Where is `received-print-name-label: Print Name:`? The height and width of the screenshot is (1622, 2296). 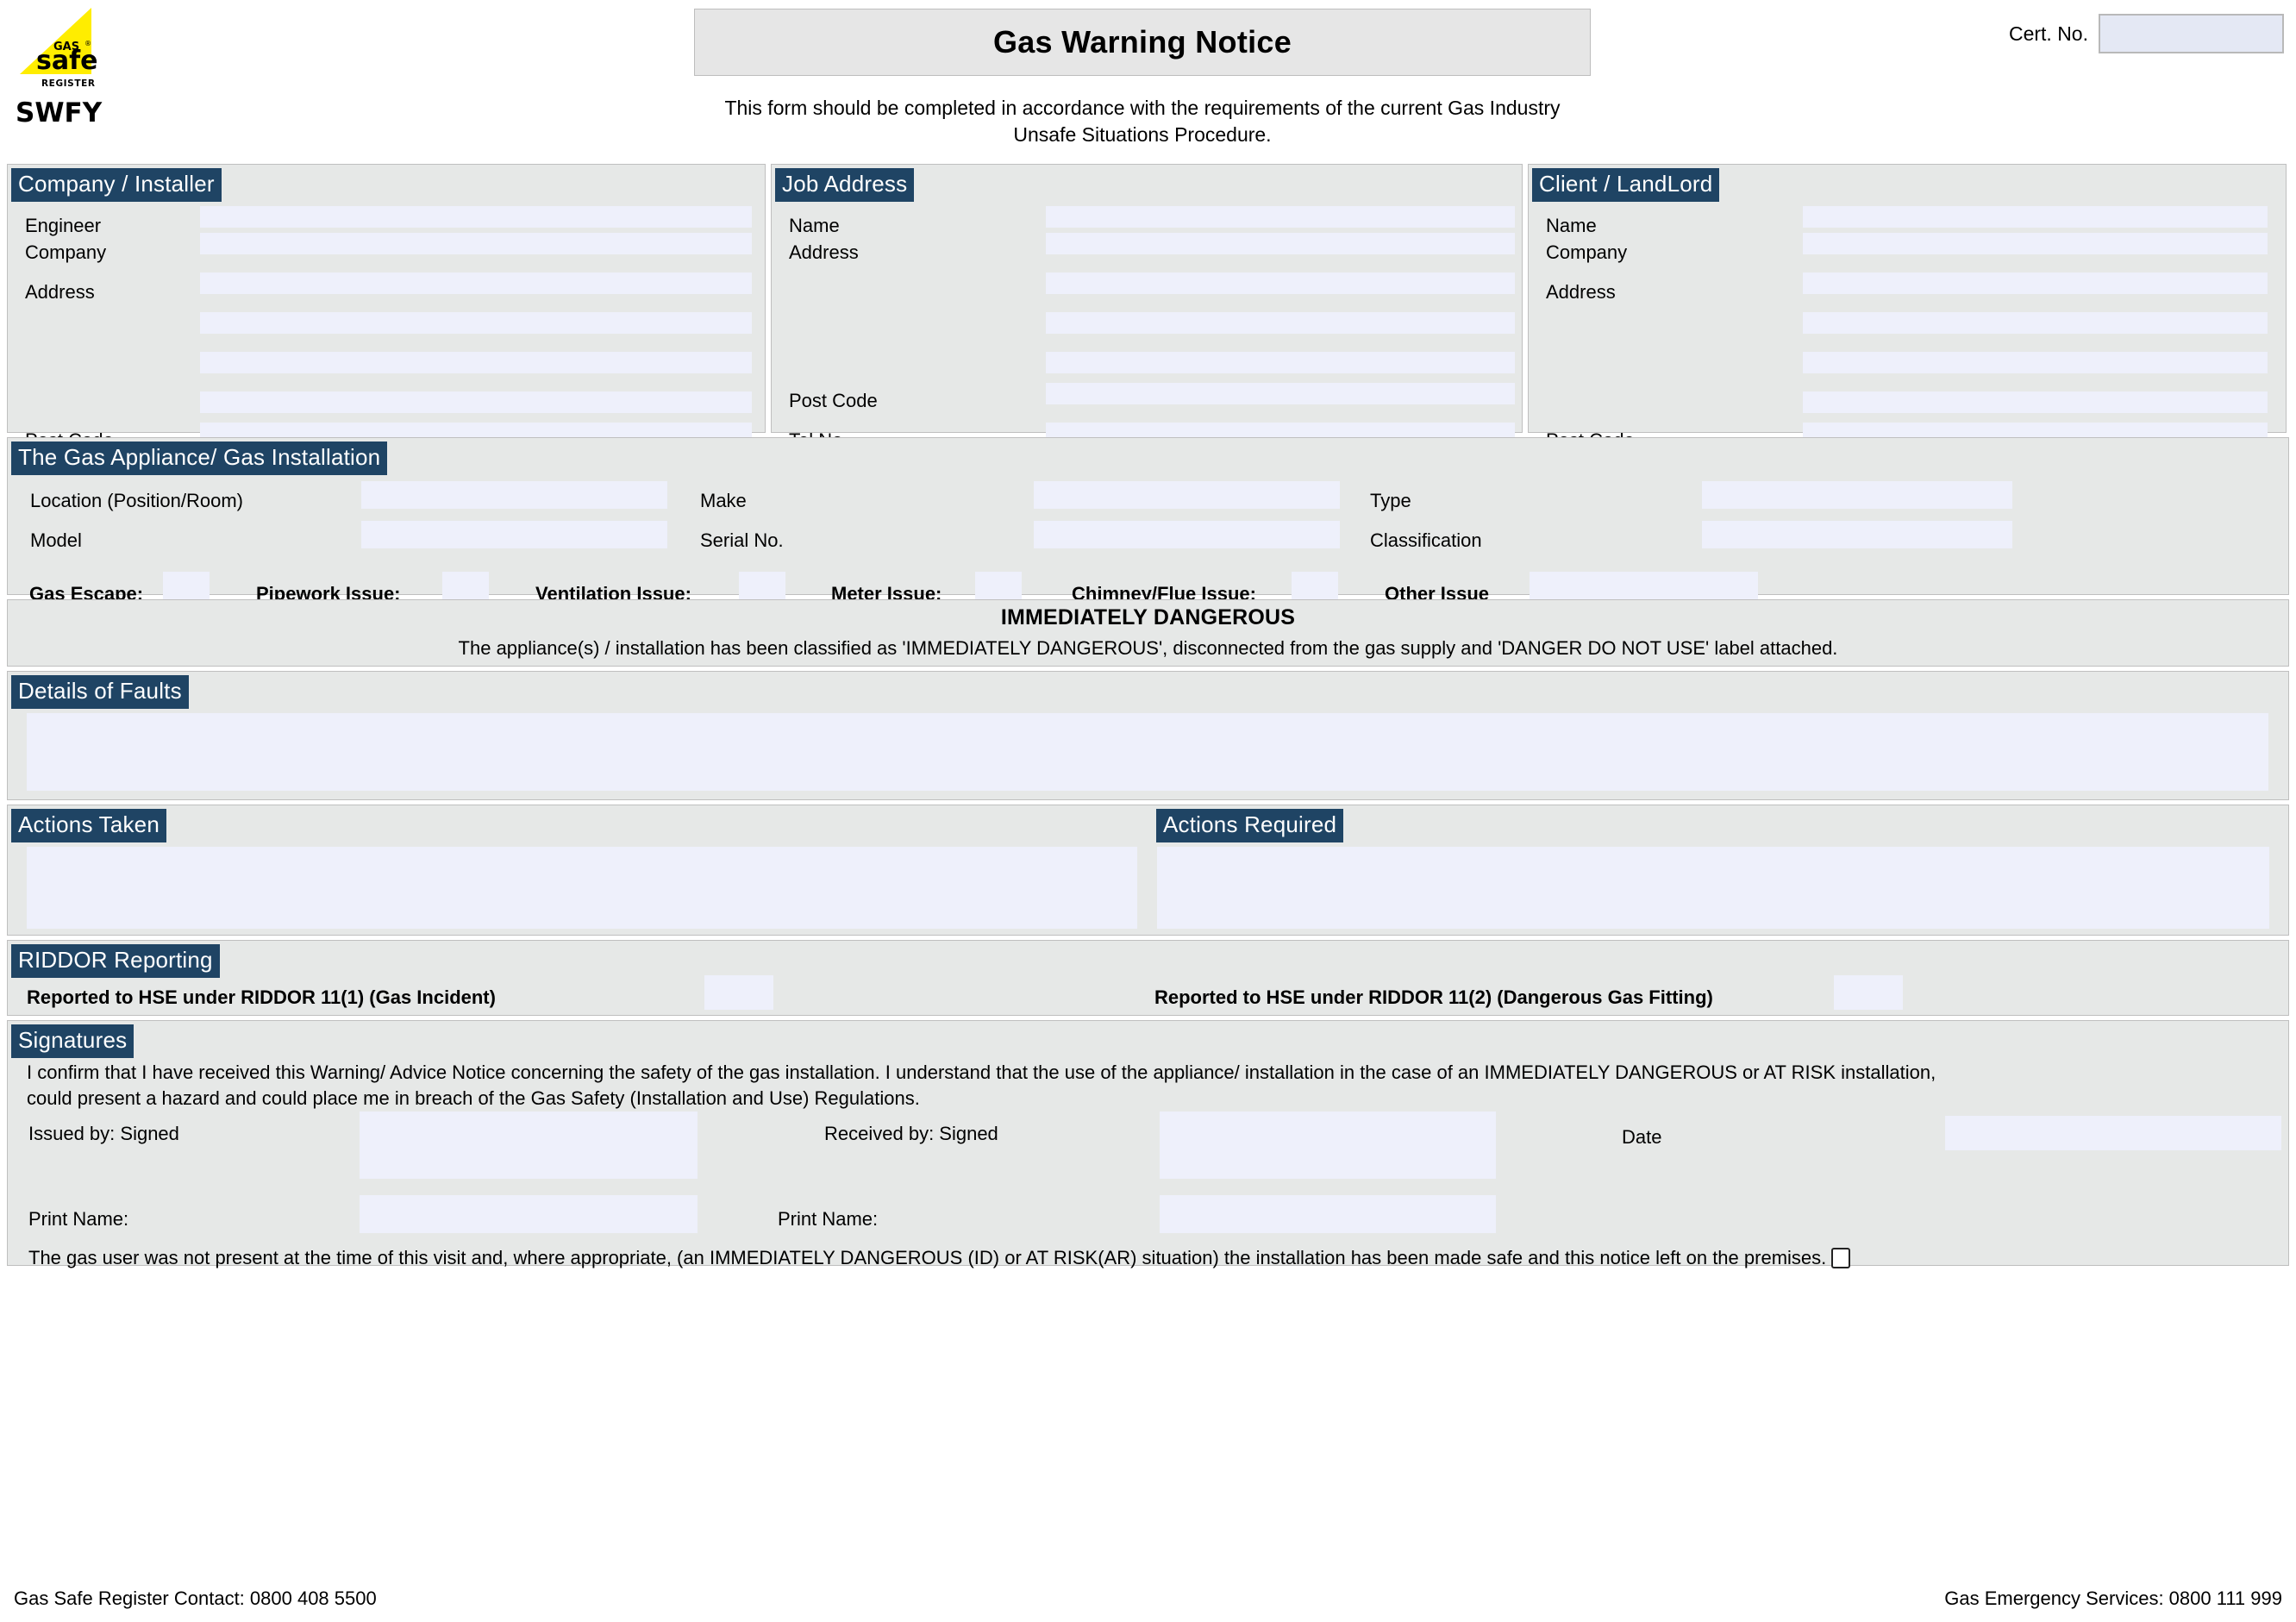 received-print-name-label: Print Name: is located at coordinates (828, 1219).